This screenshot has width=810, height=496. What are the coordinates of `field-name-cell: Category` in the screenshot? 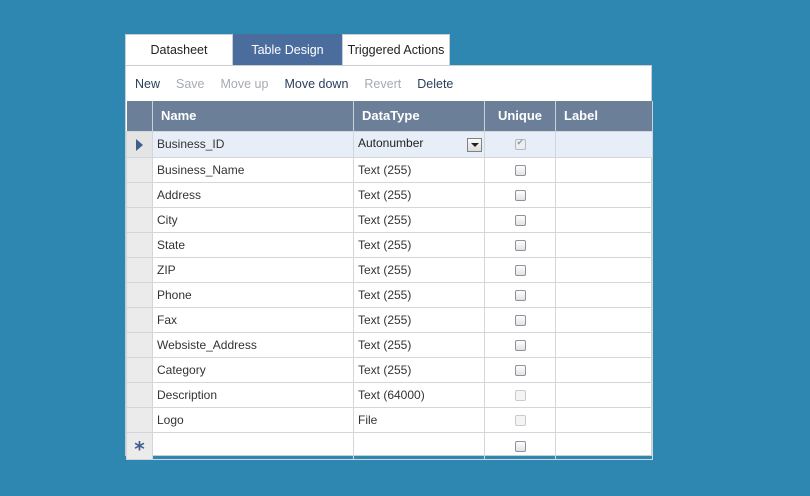 It's located at (253, 369).